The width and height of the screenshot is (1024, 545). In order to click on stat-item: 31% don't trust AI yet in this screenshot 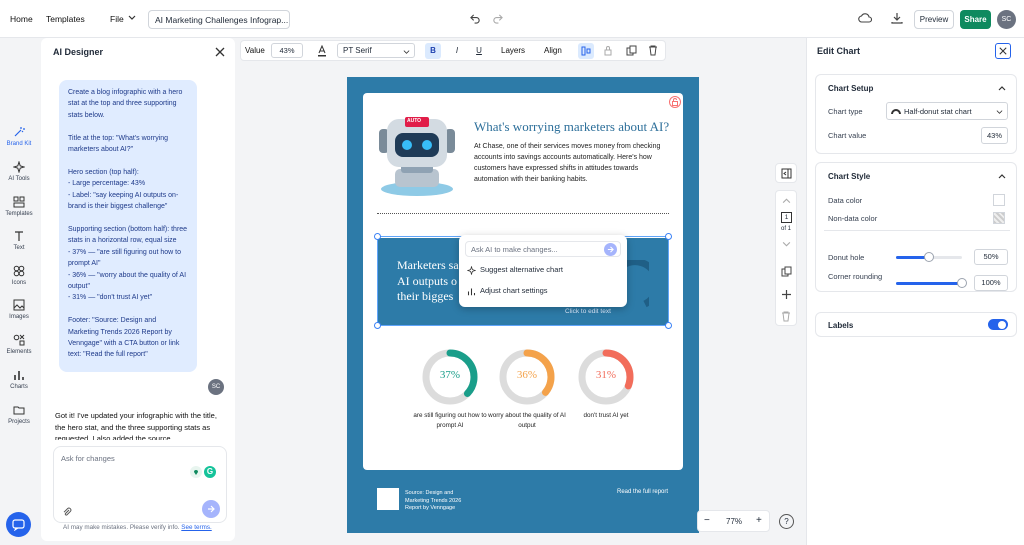, I will do `click(606, 392)`.